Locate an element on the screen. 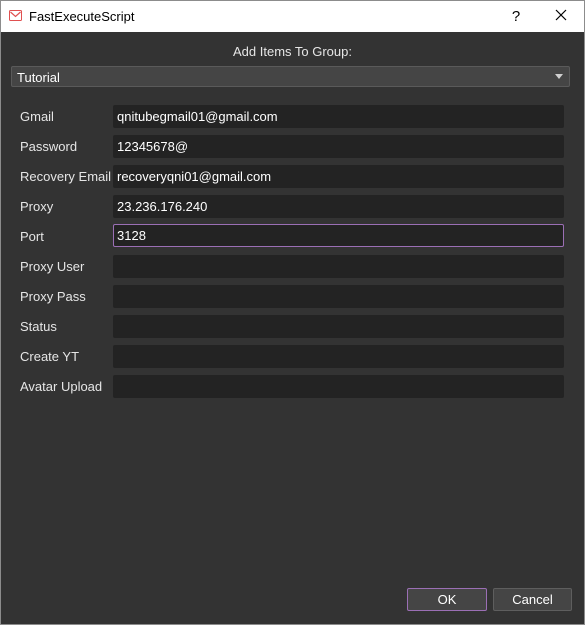  group-select-value: Tutorial is located at coordinates (38, 77).